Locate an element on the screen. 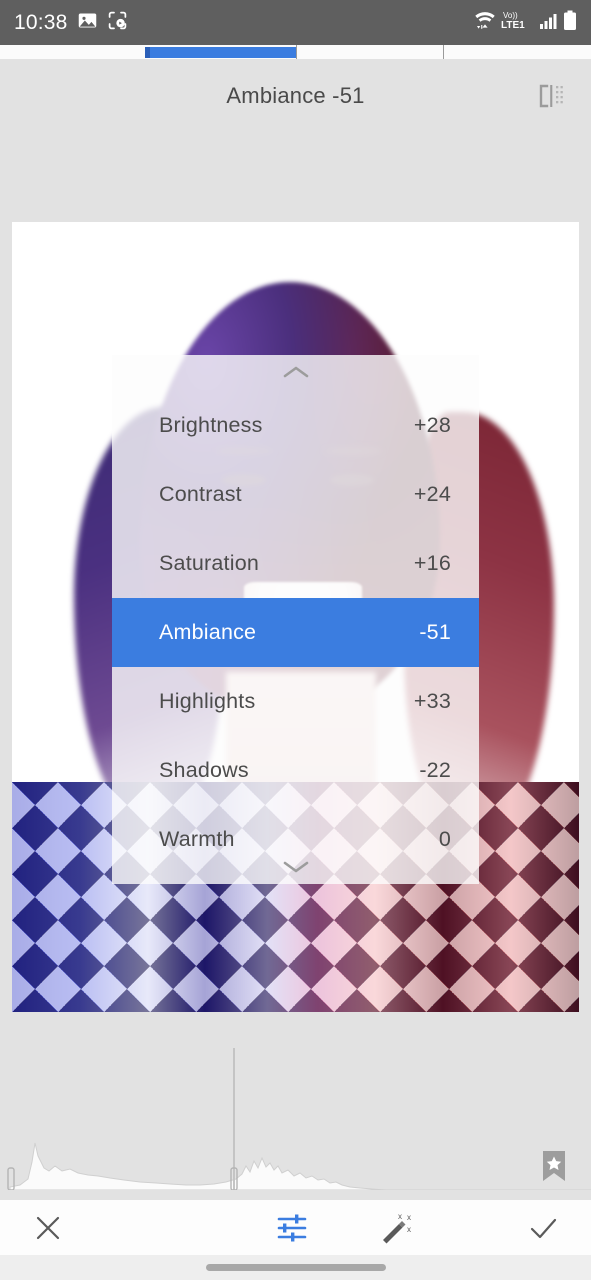  wifi-icon is located at coordinates (485, 22).